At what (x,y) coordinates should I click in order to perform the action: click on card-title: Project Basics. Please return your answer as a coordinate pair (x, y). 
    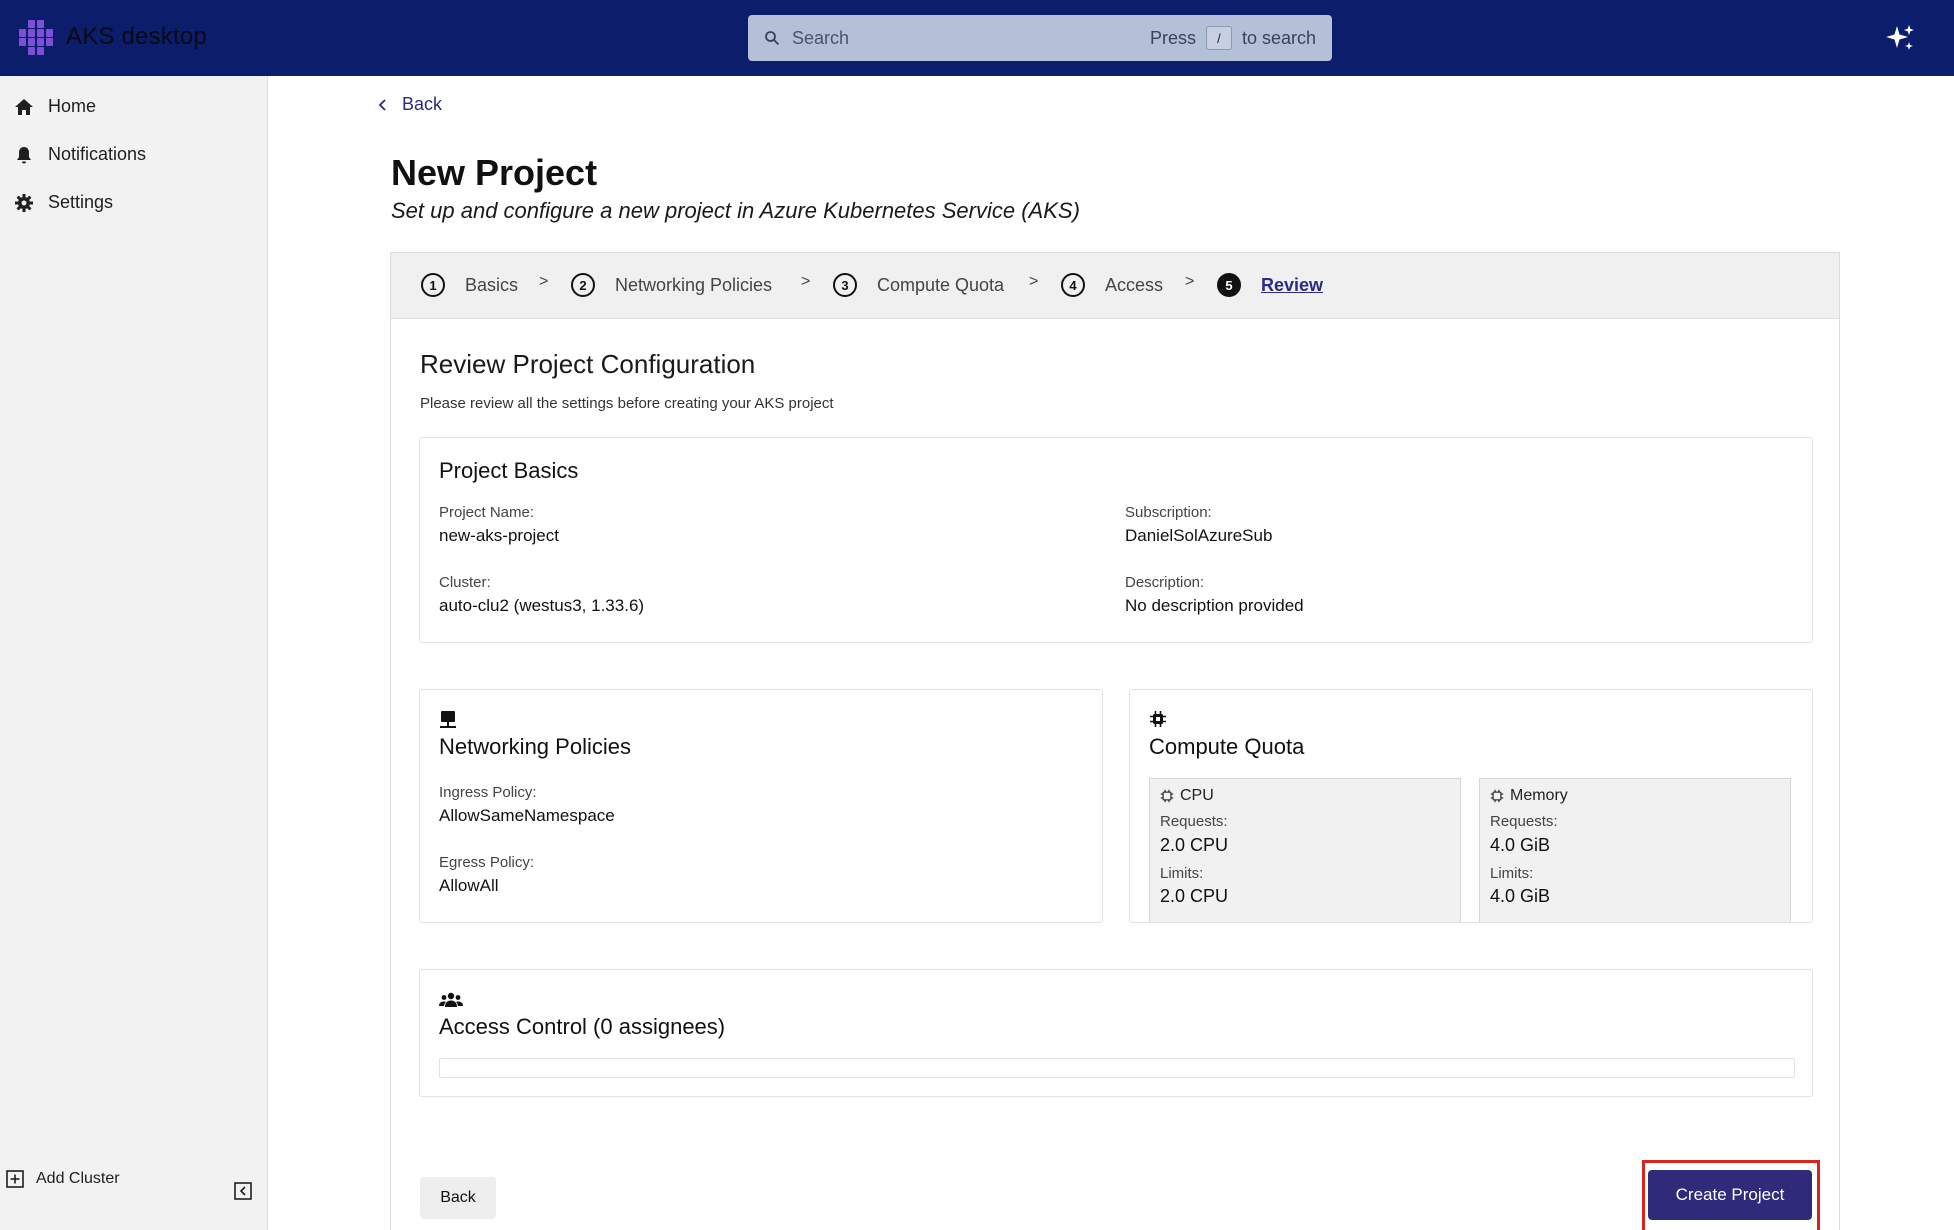
    Looking at the image, I should click on (509, 470).